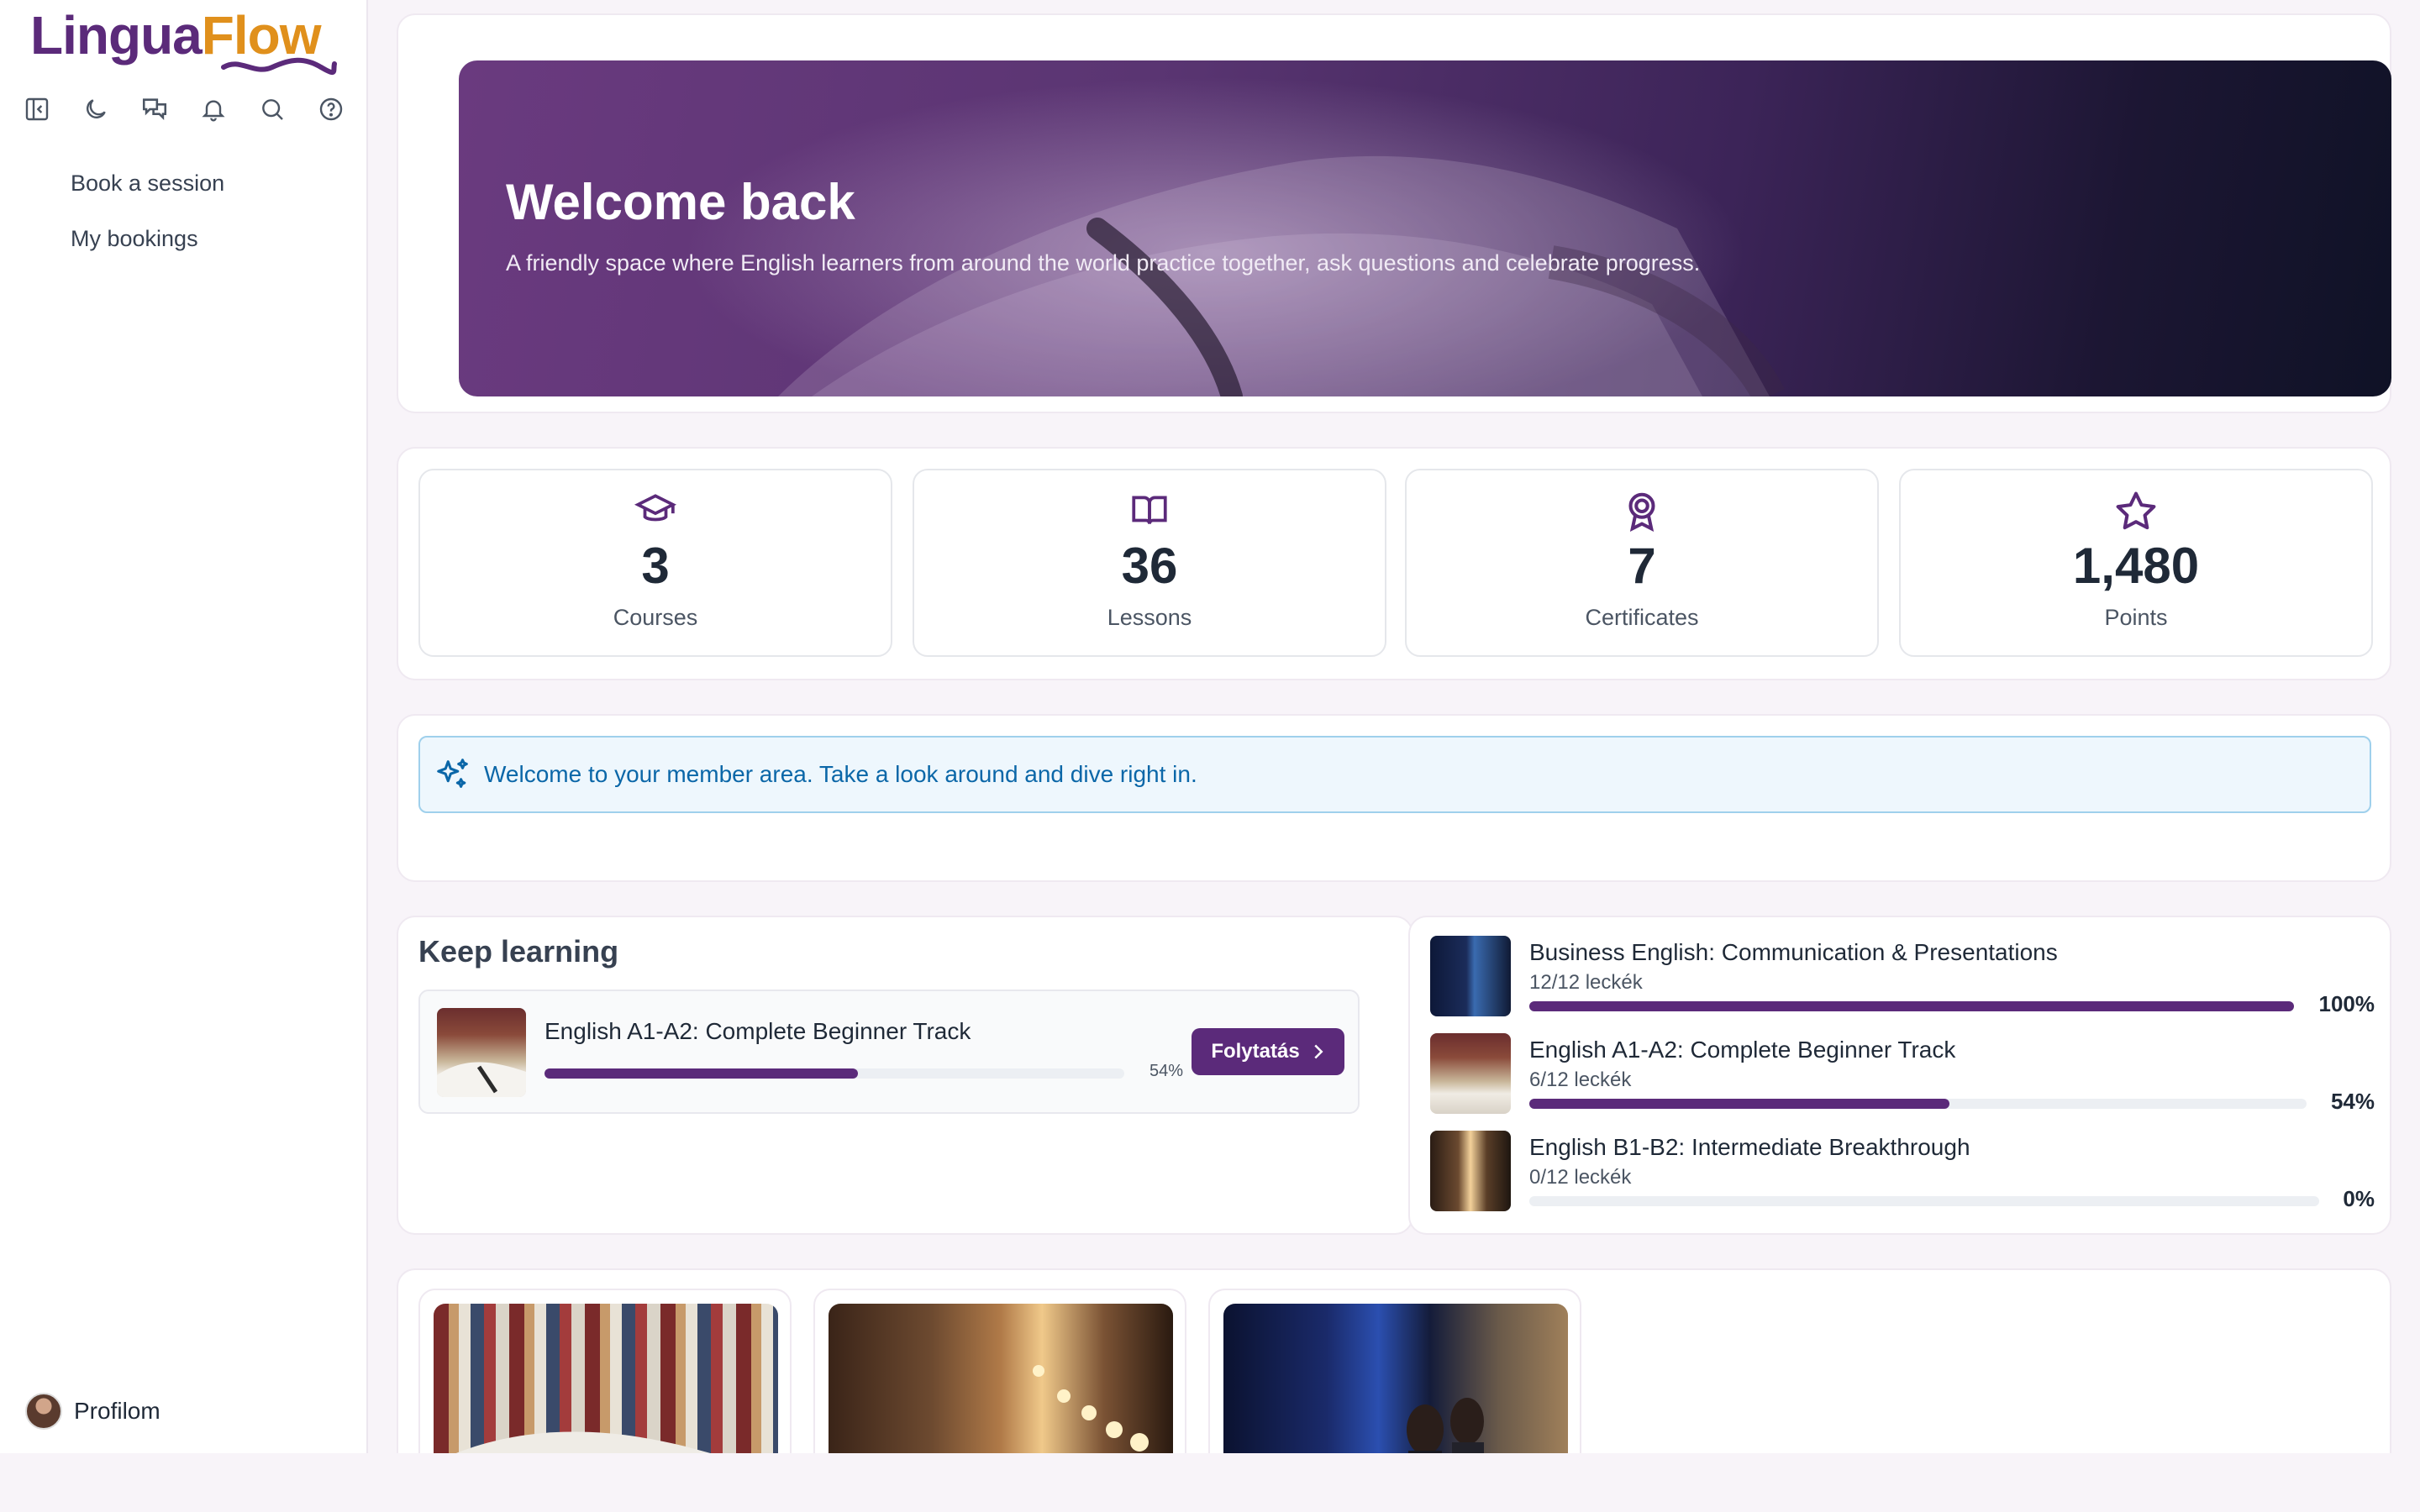 This screenshot has width=2420, height=1512. What do you see at coordinates (1255, 1051) in the screenshot?
I see `continue-button-label: Folytatás` at bounding box center [1255, 1051].